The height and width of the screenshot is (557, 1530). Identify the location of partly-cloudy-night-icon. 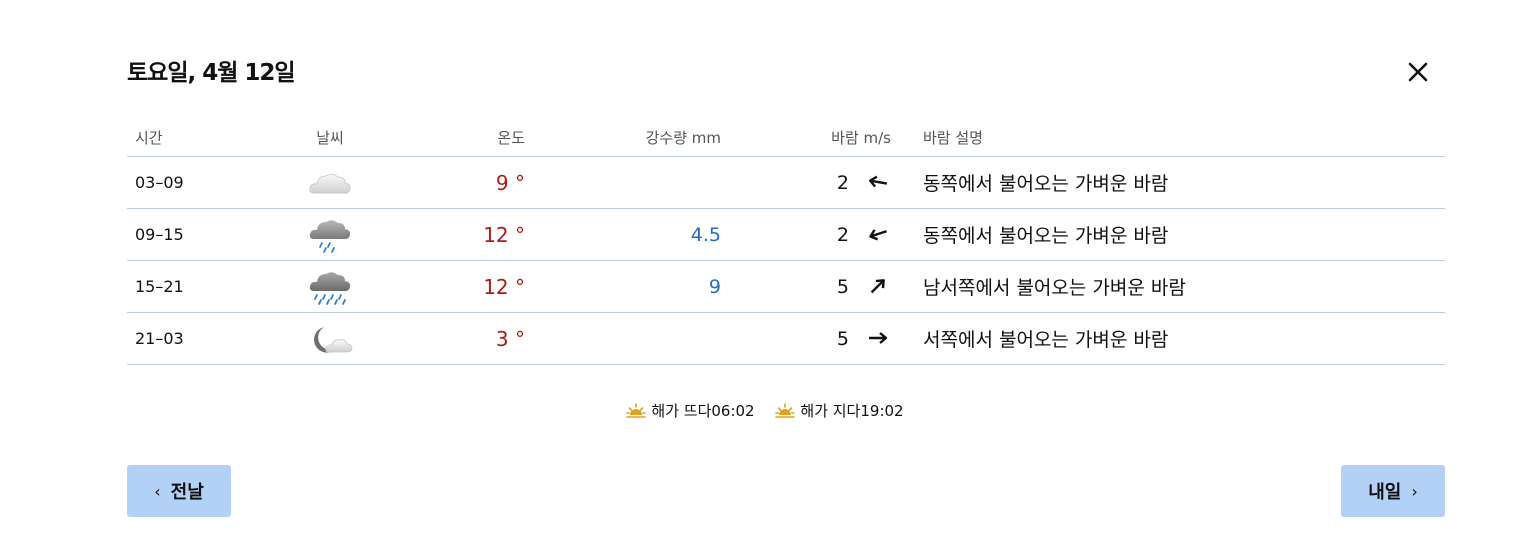
(333, 339).